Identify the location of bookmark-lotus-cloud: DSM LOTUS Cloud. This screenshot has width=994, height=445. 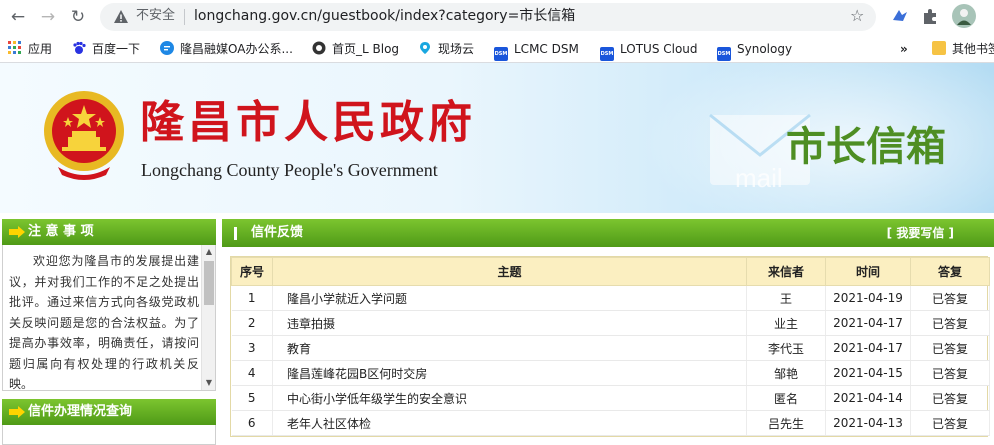
(649, 50).